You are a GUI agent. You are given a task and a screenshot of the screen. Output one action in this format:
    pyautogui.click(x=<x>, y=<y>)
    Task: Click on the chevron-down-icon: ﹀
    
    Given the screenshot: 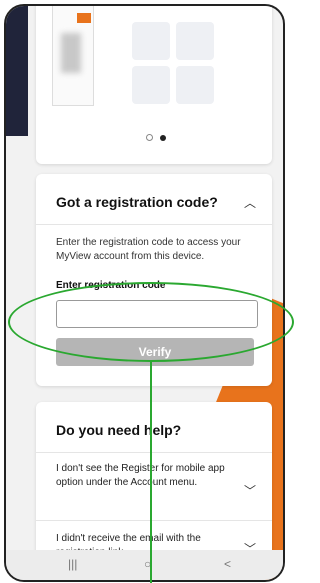 What is the action you would take?
    pyautogui.click(x=250, y=490)
    